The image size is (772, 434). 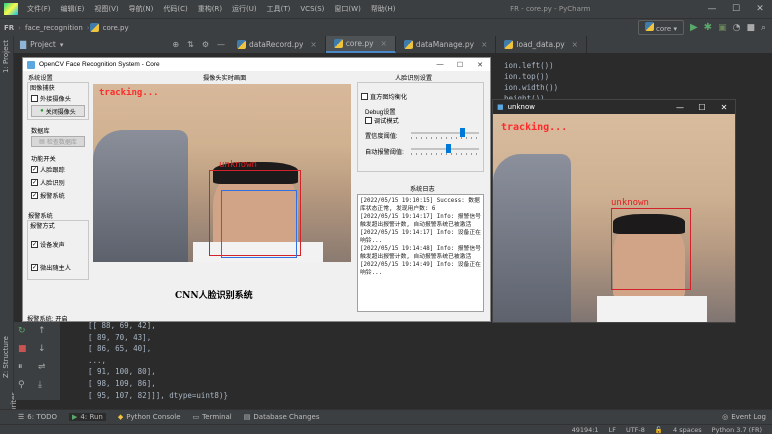 I want to click on recognition-settings-title: 人脸识别设置, so click(x=414, y=78).